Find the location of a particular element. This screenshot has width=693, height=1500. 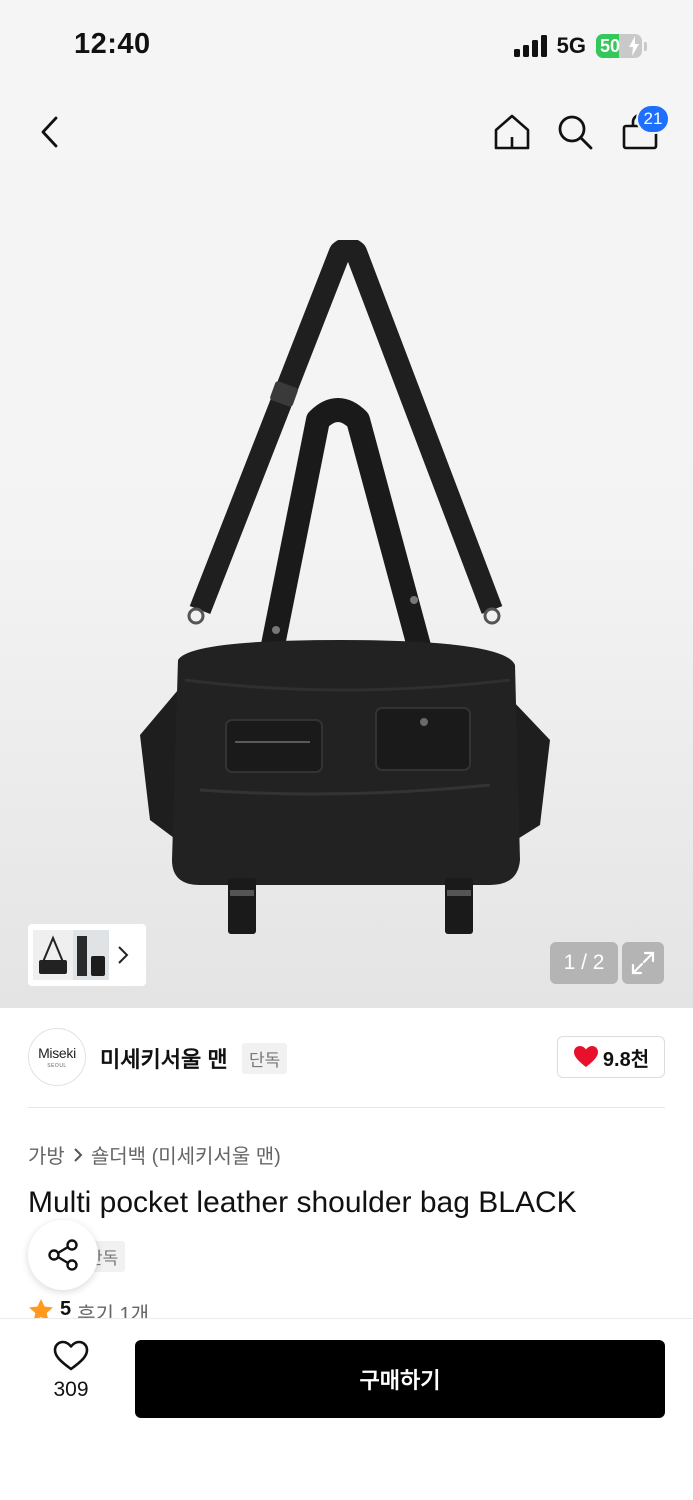

expand-icon is located at coordinates (643, 963).